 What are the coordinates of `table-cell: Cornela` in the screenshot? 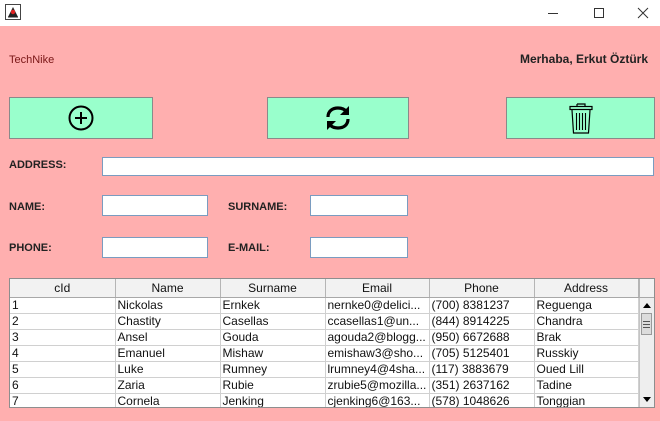 It's located at (168, 400).